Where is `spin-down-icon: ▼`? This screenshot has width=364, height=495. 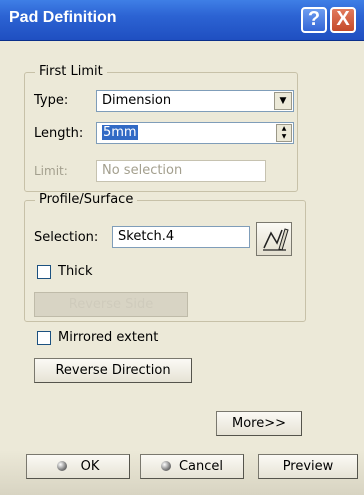 spin-down-icon: ▼ is located at coordinates (284, 137).